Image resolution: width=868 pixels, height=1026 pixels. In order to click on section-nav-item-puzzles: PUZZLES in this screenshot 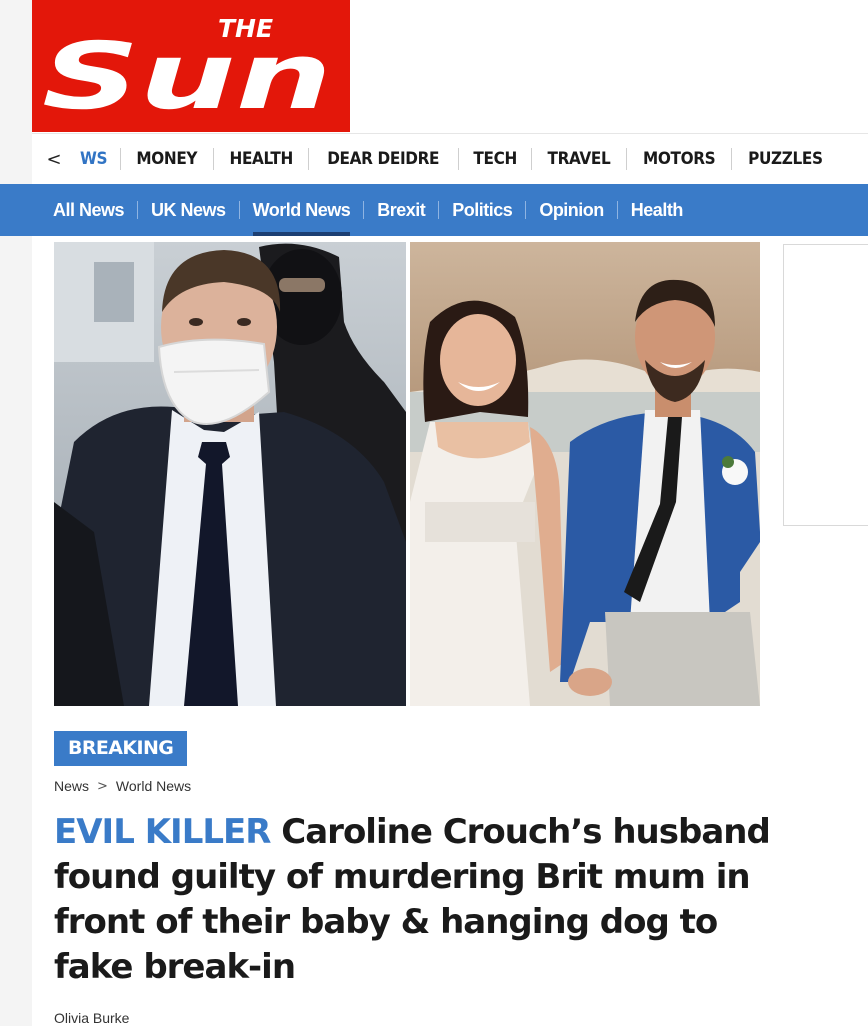, I will do `click(785, 159)`.